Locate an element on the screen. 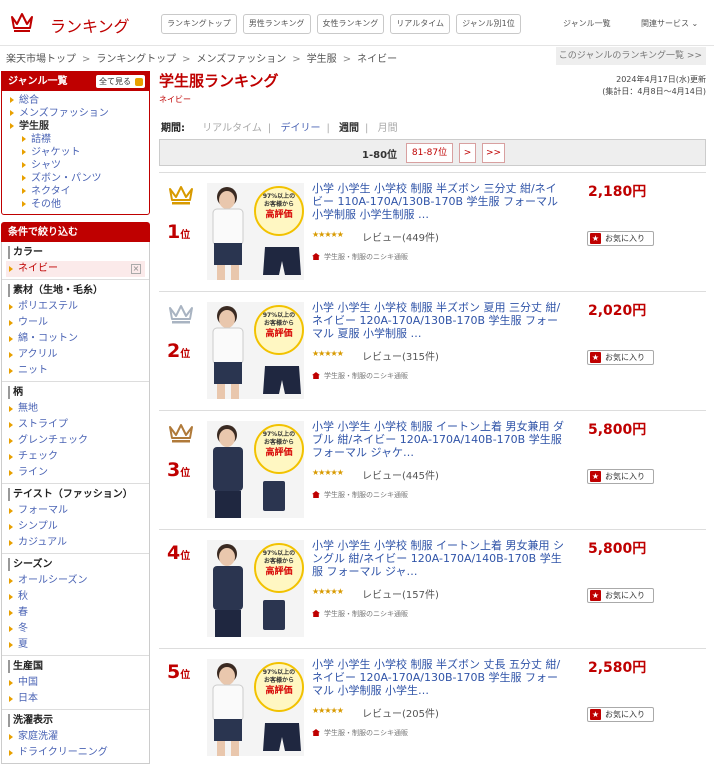  filter-option: ライン is located at coordinates (75, 473).